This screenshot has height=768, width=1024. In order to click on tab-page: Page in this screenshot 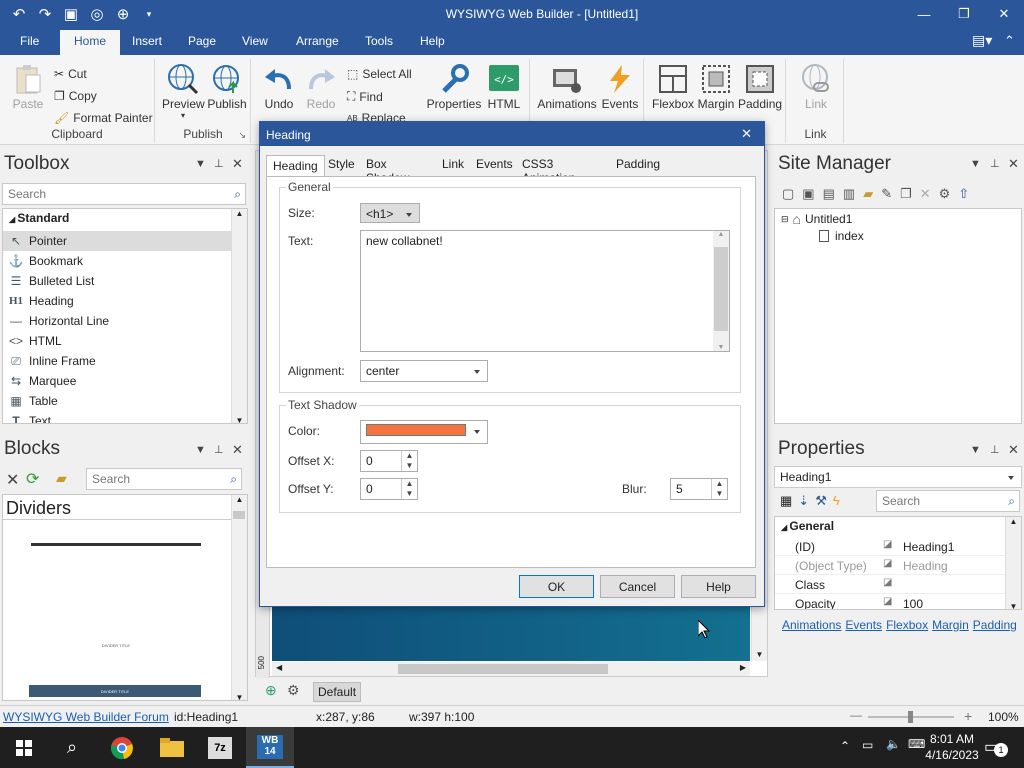, I will do `click(202, 41)`.